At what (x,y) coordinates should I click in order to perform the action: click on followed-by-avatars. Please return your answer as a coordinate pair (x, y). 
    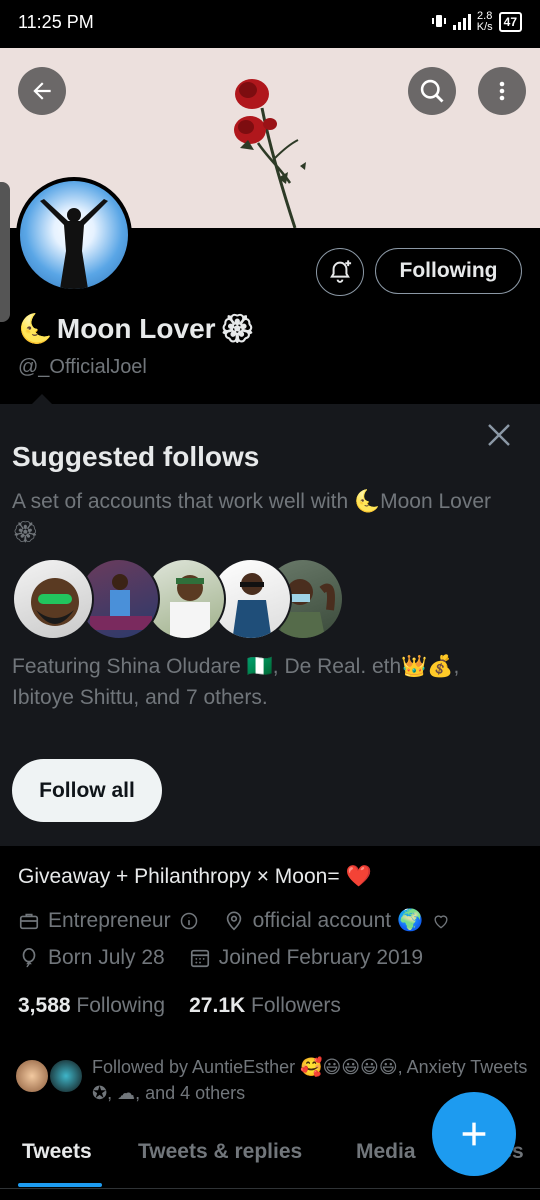
    Looking at the image, I should click on (54, 1077).